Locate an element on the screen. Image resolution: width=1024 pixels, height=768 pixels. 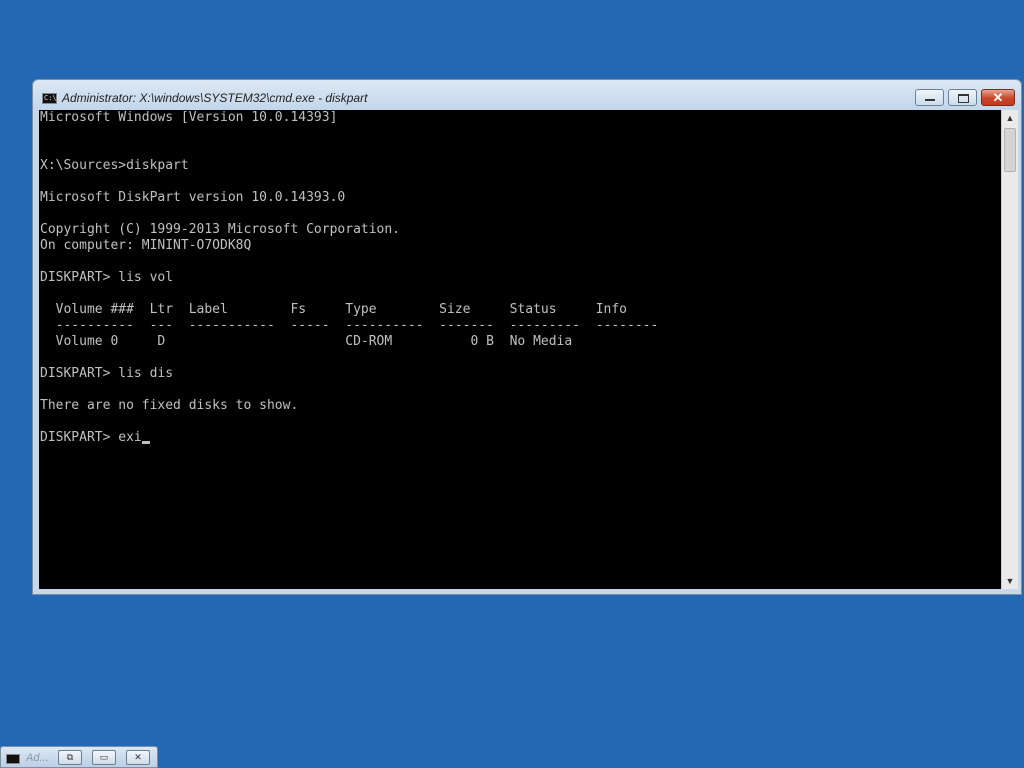
console-line: DISKPART> lis dis is located at coordinates (107, 373).